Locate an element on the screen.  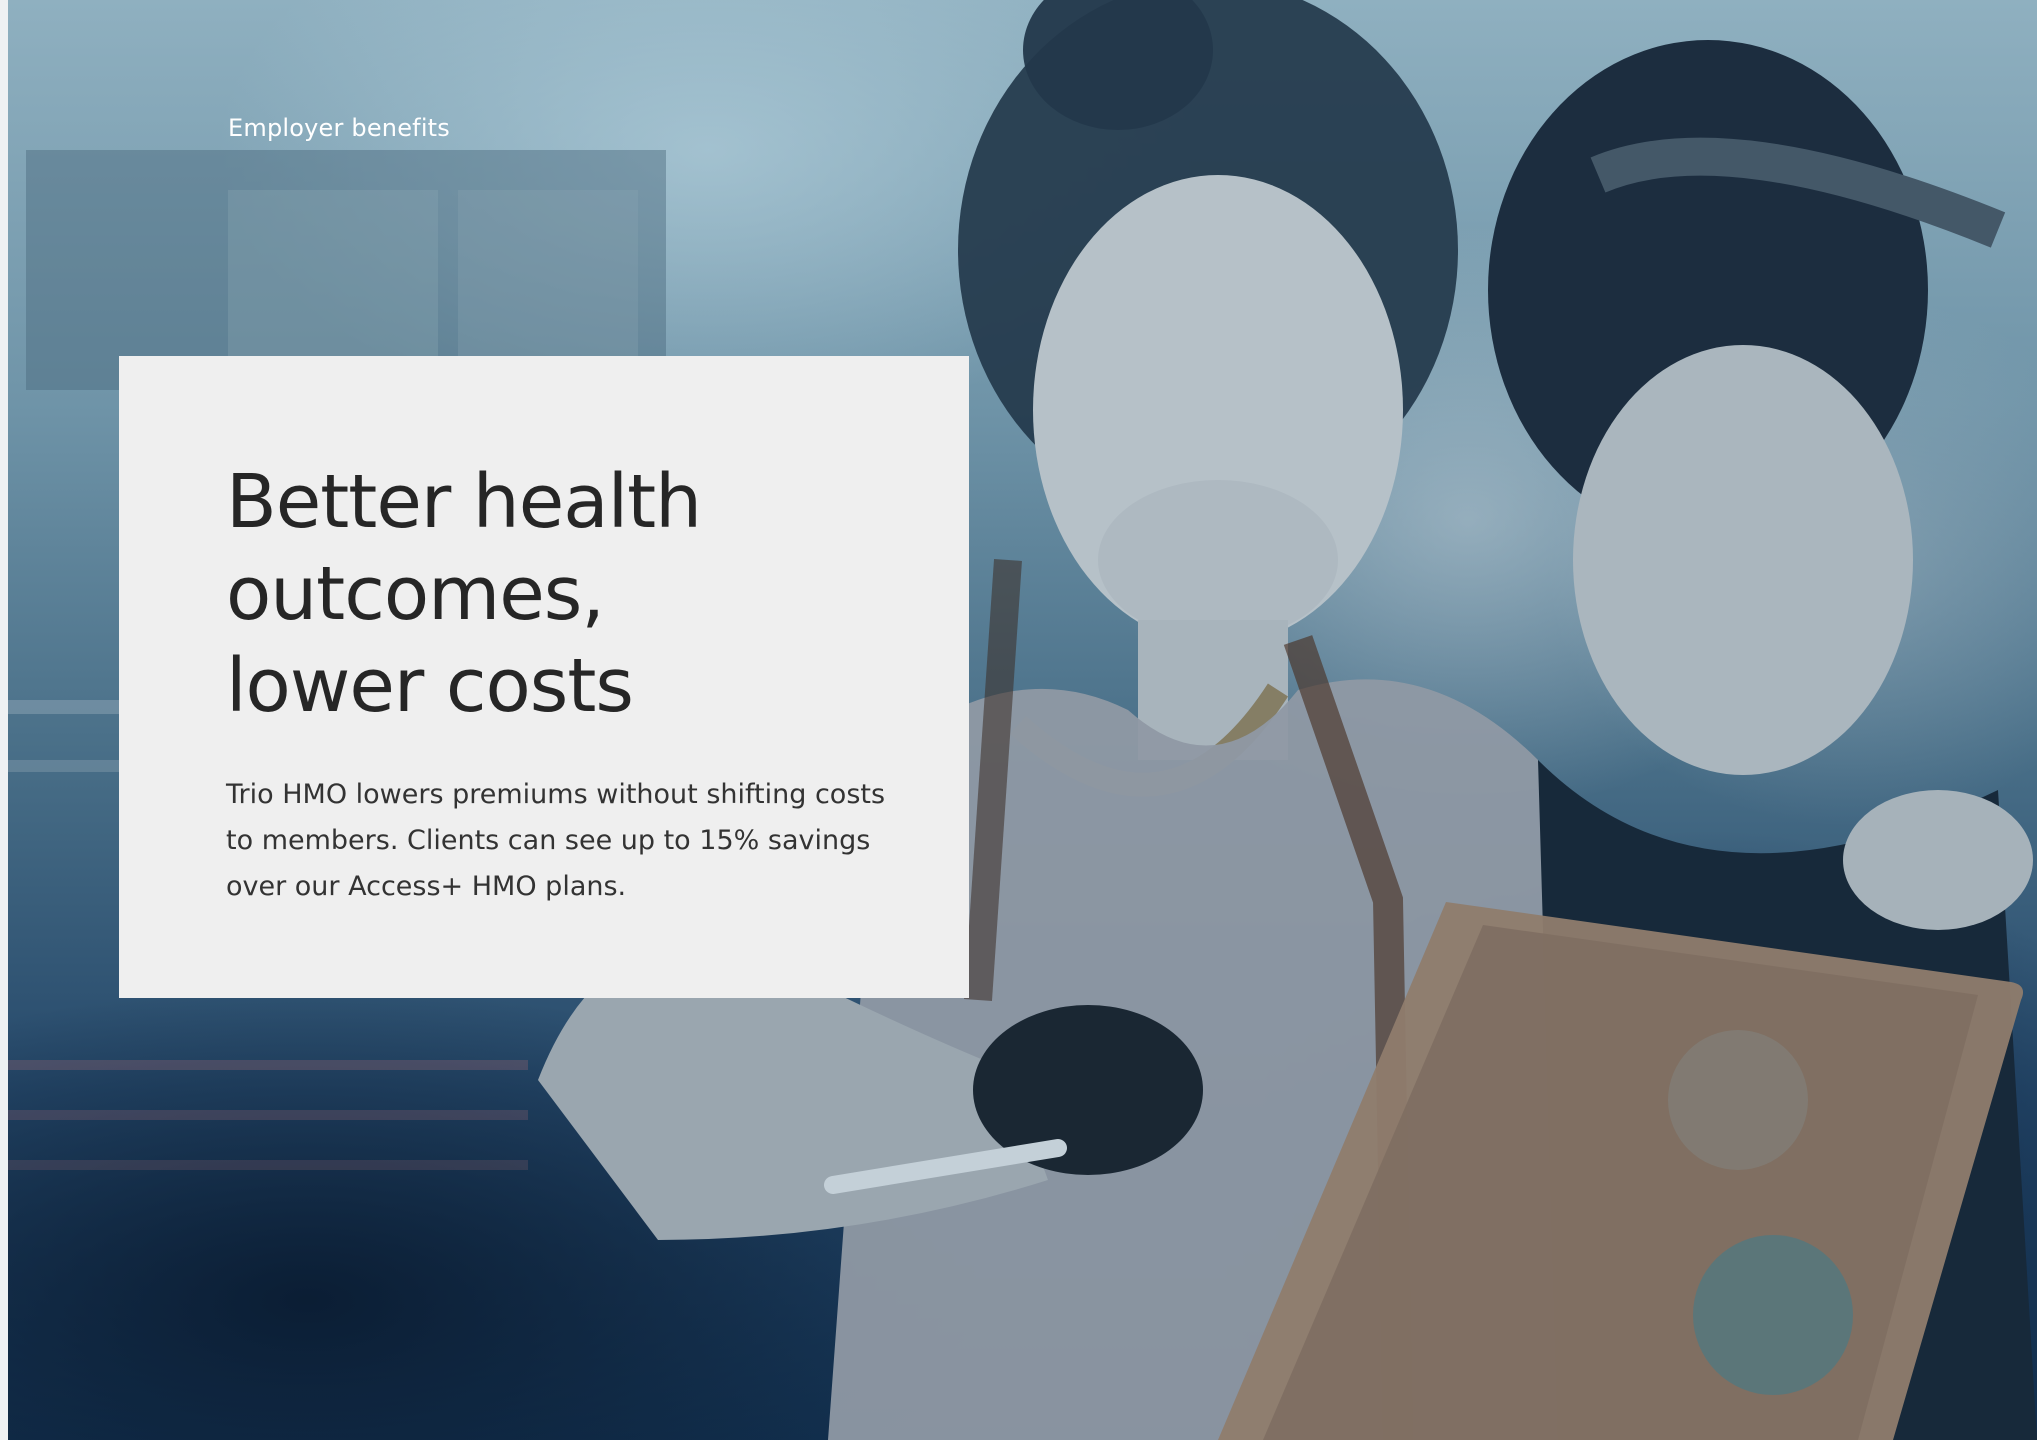
left-edge-strip is located at coordinates (4, 720).